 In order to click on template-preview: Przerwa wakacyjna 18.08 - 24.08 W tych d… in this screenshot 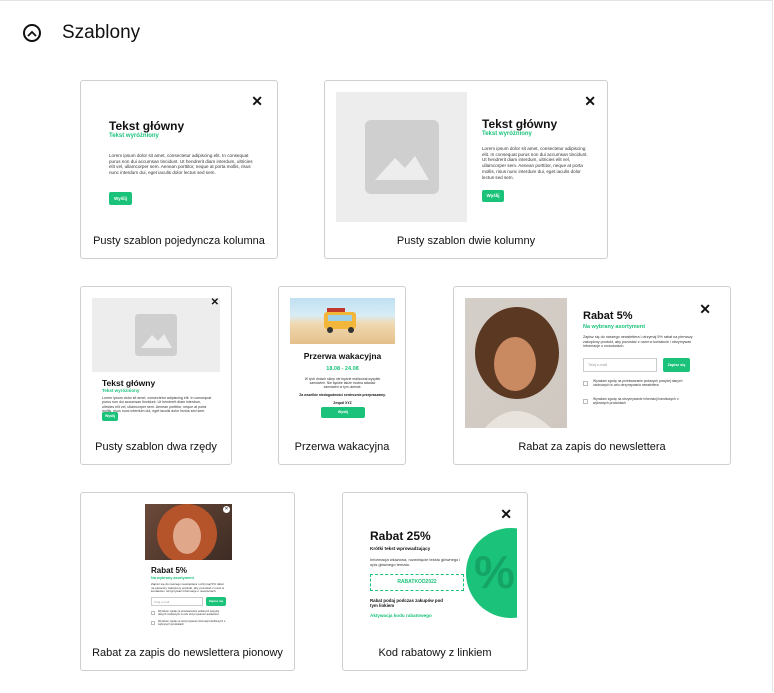, I will do `click(342, 363)`.